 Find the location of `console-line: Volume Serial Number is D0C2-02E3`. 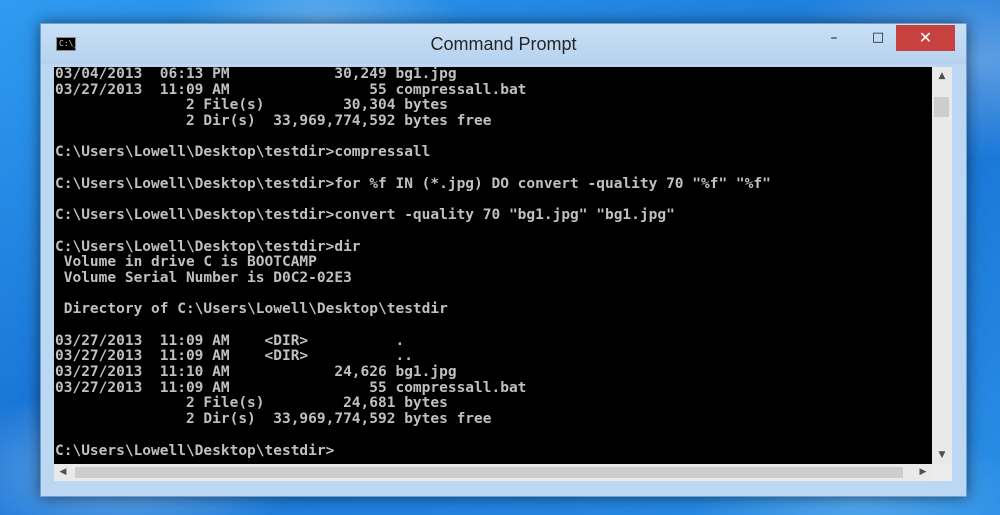

console-line: Volume Serial Number is D0C2-02E3 is located at coordinates (203, 277).